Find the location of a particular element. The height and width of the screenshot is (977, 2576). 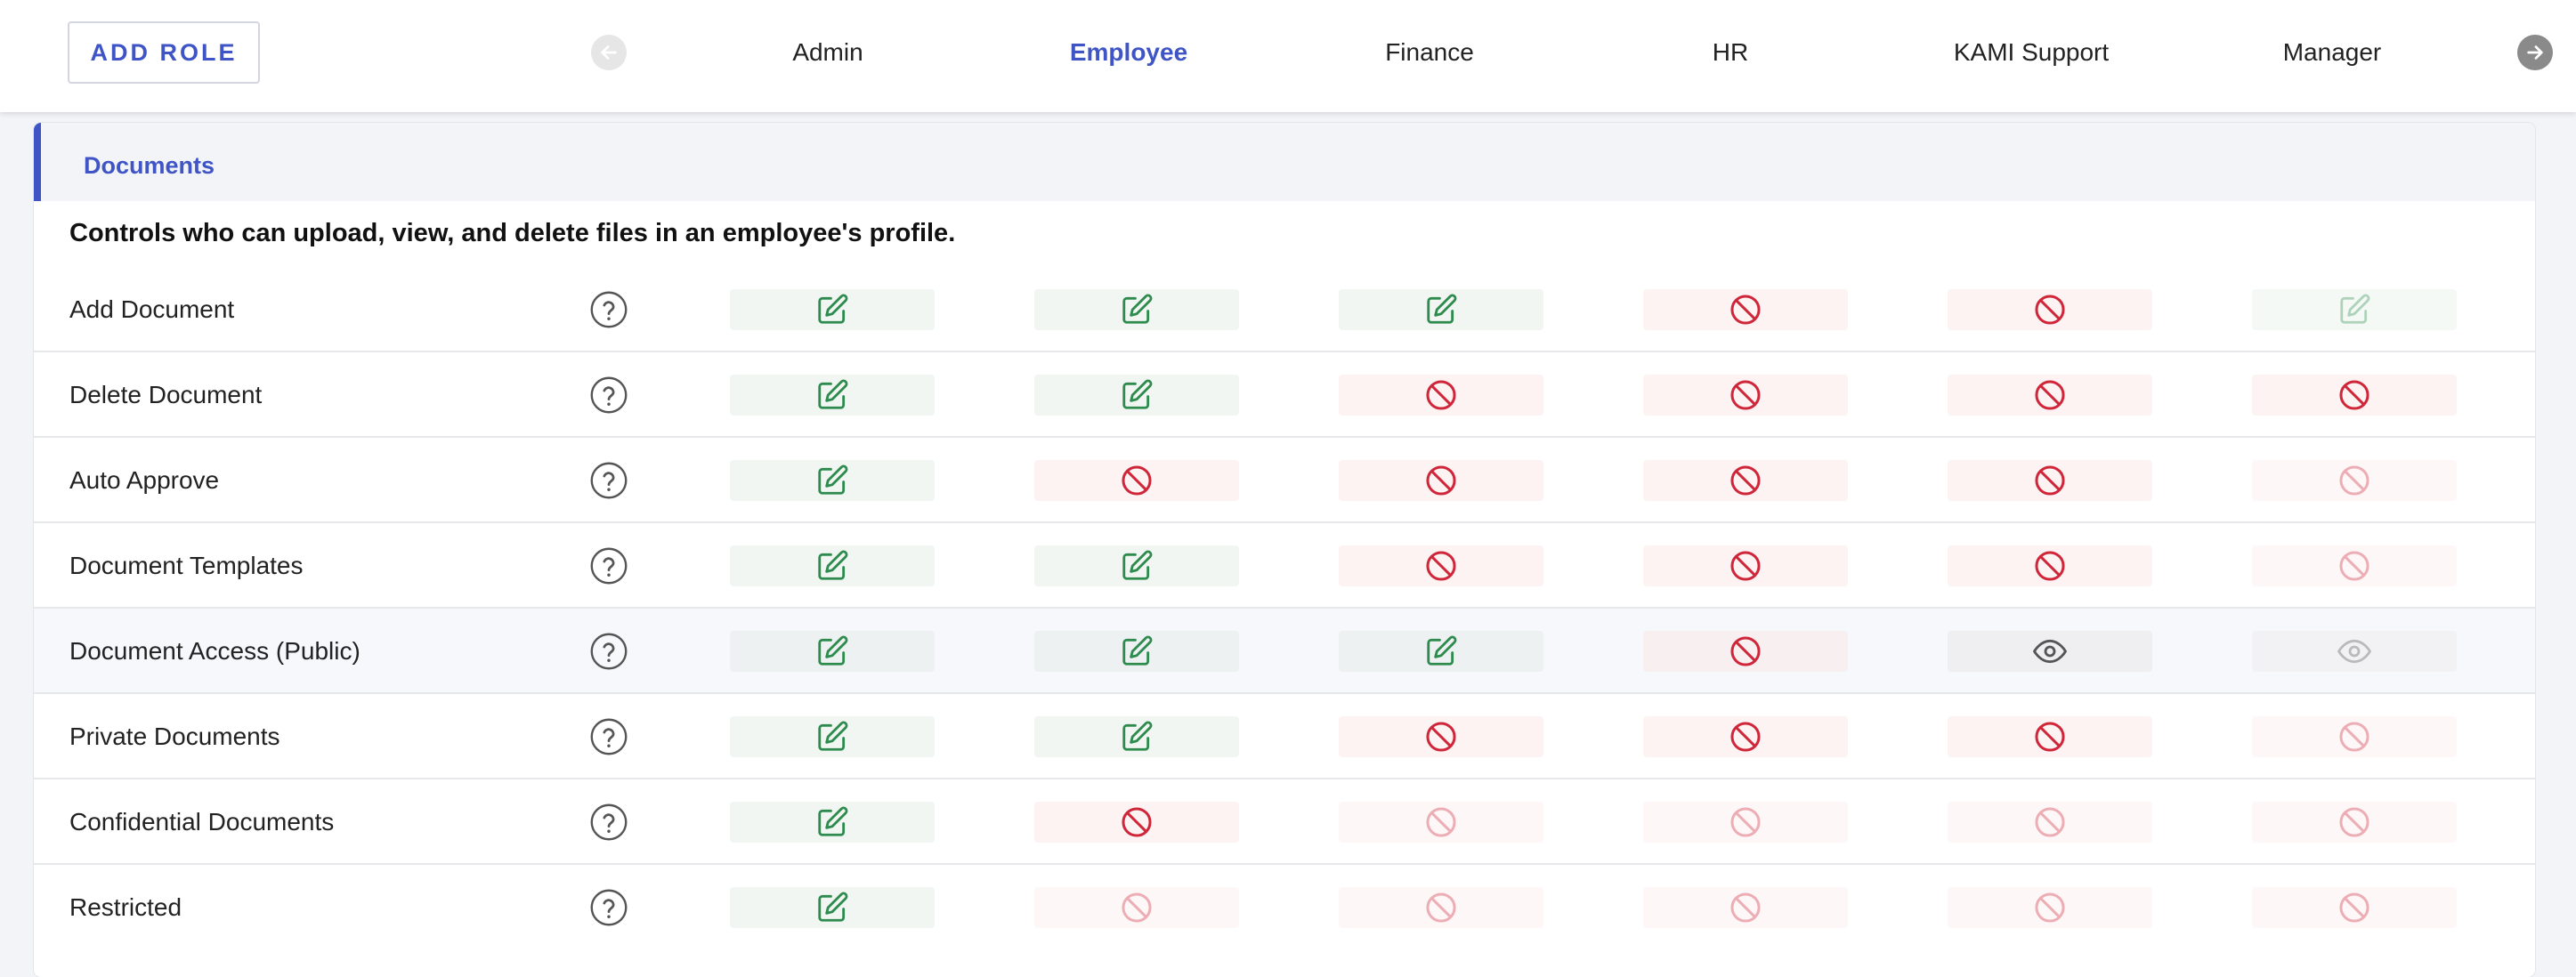

arrow-left-icon is located at coordinates (609, 52).